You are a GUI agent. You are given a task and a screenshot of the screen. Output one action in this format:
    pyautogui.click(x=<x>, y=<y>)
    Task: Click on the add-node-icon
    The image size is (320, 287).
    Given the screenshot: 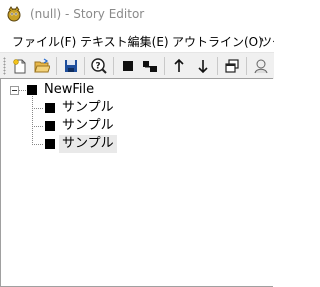 What is the action you would take?
    pyautogui.click(x=128, y=66)
    